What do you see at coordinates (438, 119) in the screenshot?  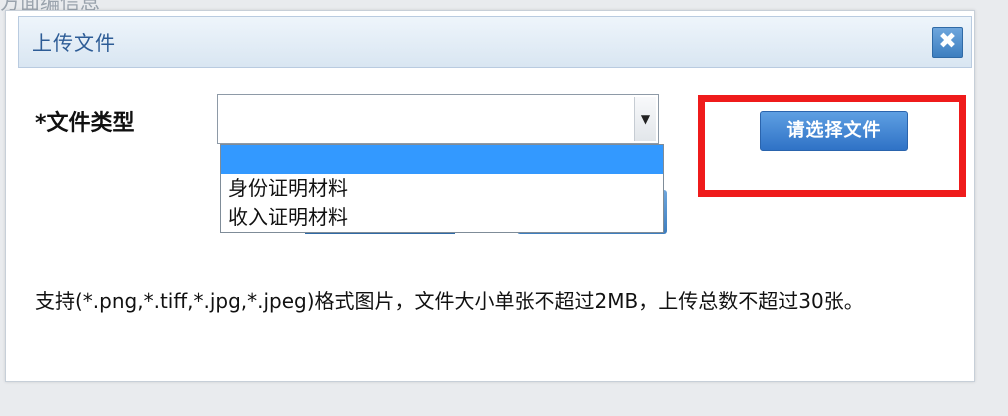 I see `file-type-select: ▼` at bounding box center [438, 119].